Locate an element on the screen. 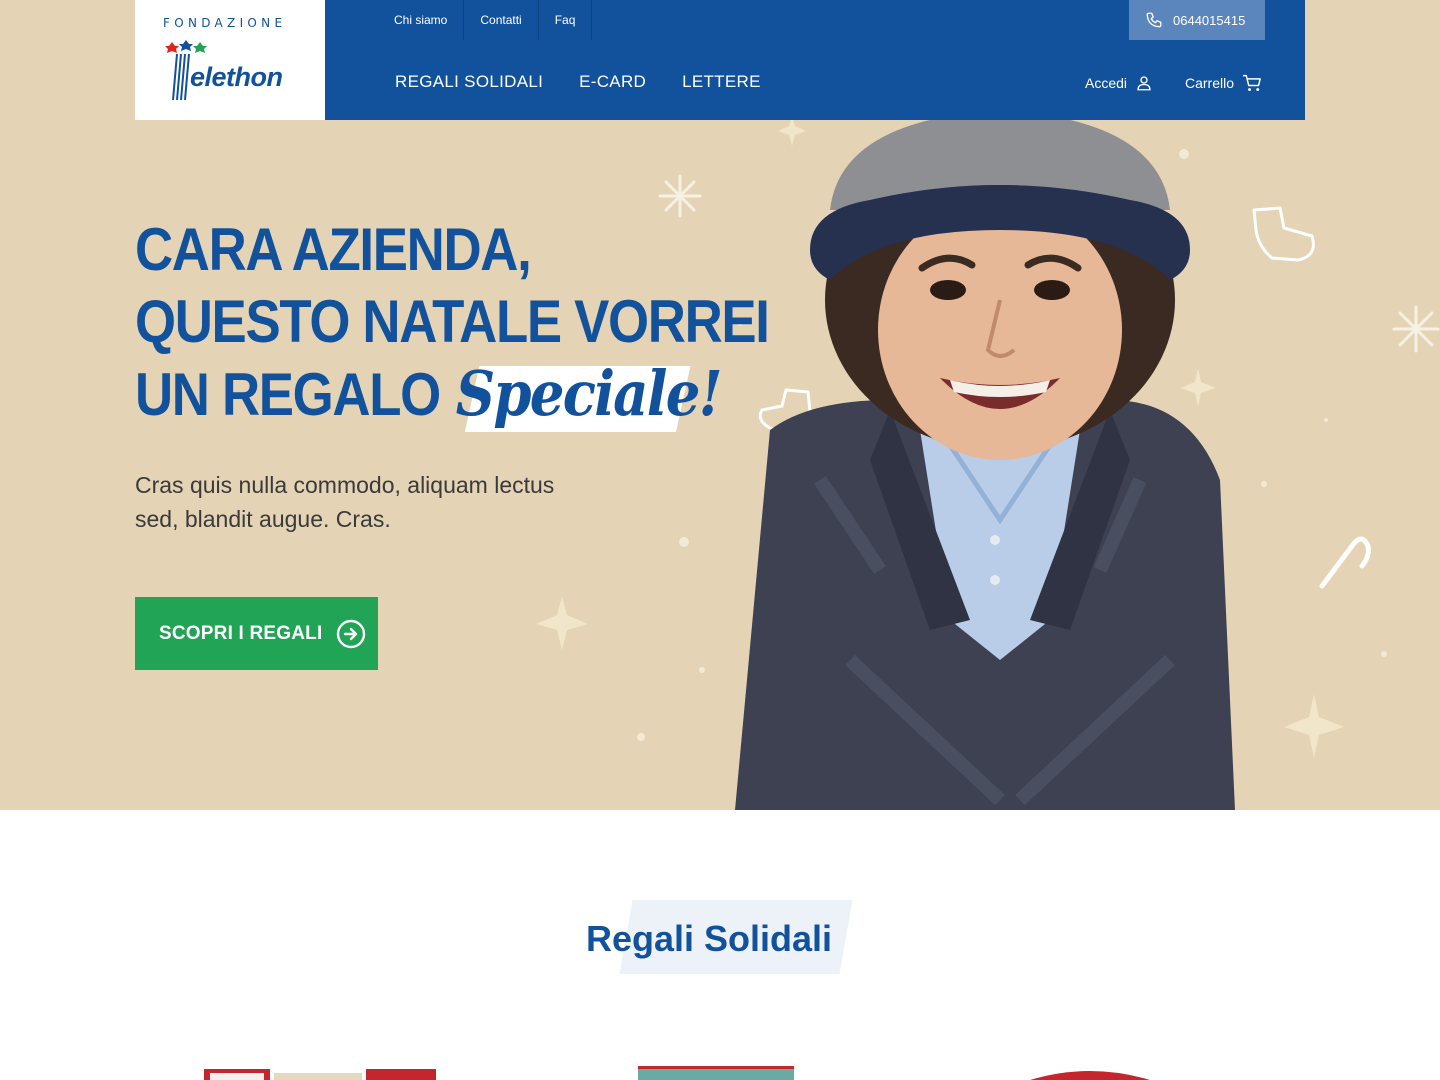 This screenshot has height=1080, width=1440. section-title-wrap: Regali Solidali is located at coordinates (720, 937).